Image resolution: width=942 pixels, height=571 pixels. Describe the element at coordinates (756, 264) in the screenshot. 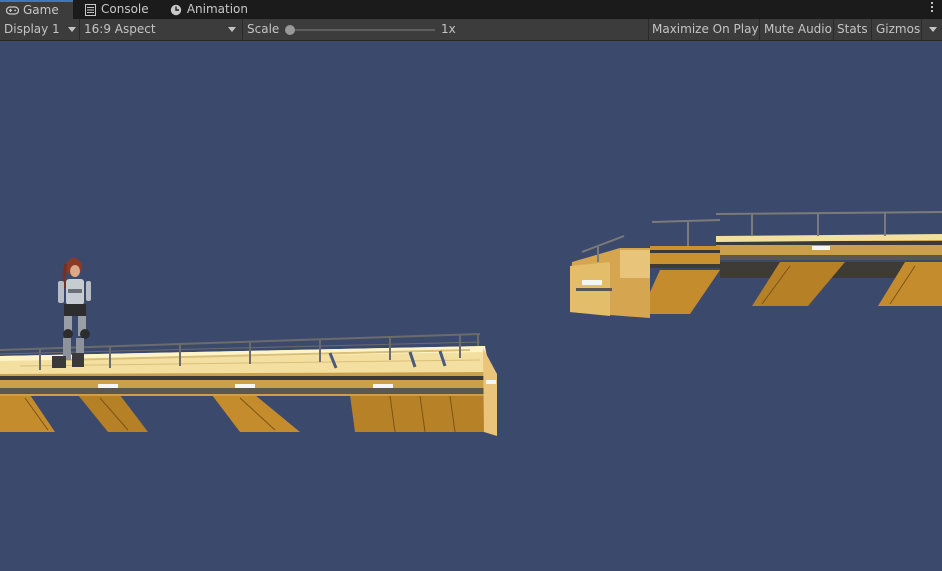

I see `right-platform` at that location.